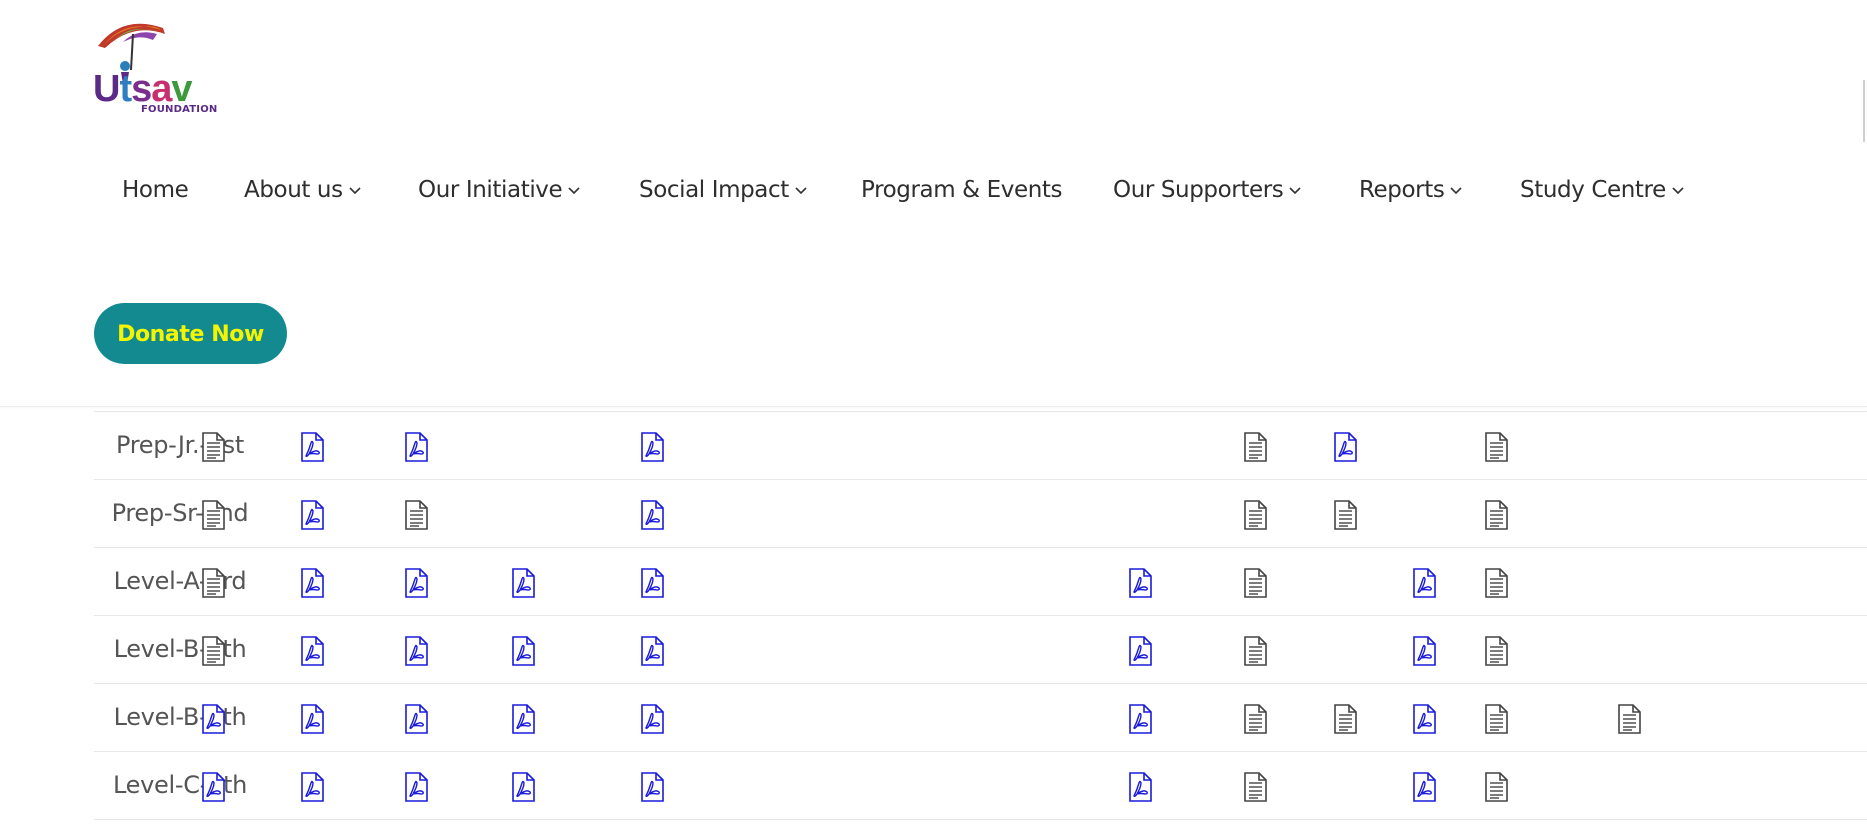 The width and height of the screenshot is (1867, 836). Describe the element at coordinates (980, 718) in the screenshot. I see `table-row: Level-B-5th` at that location.